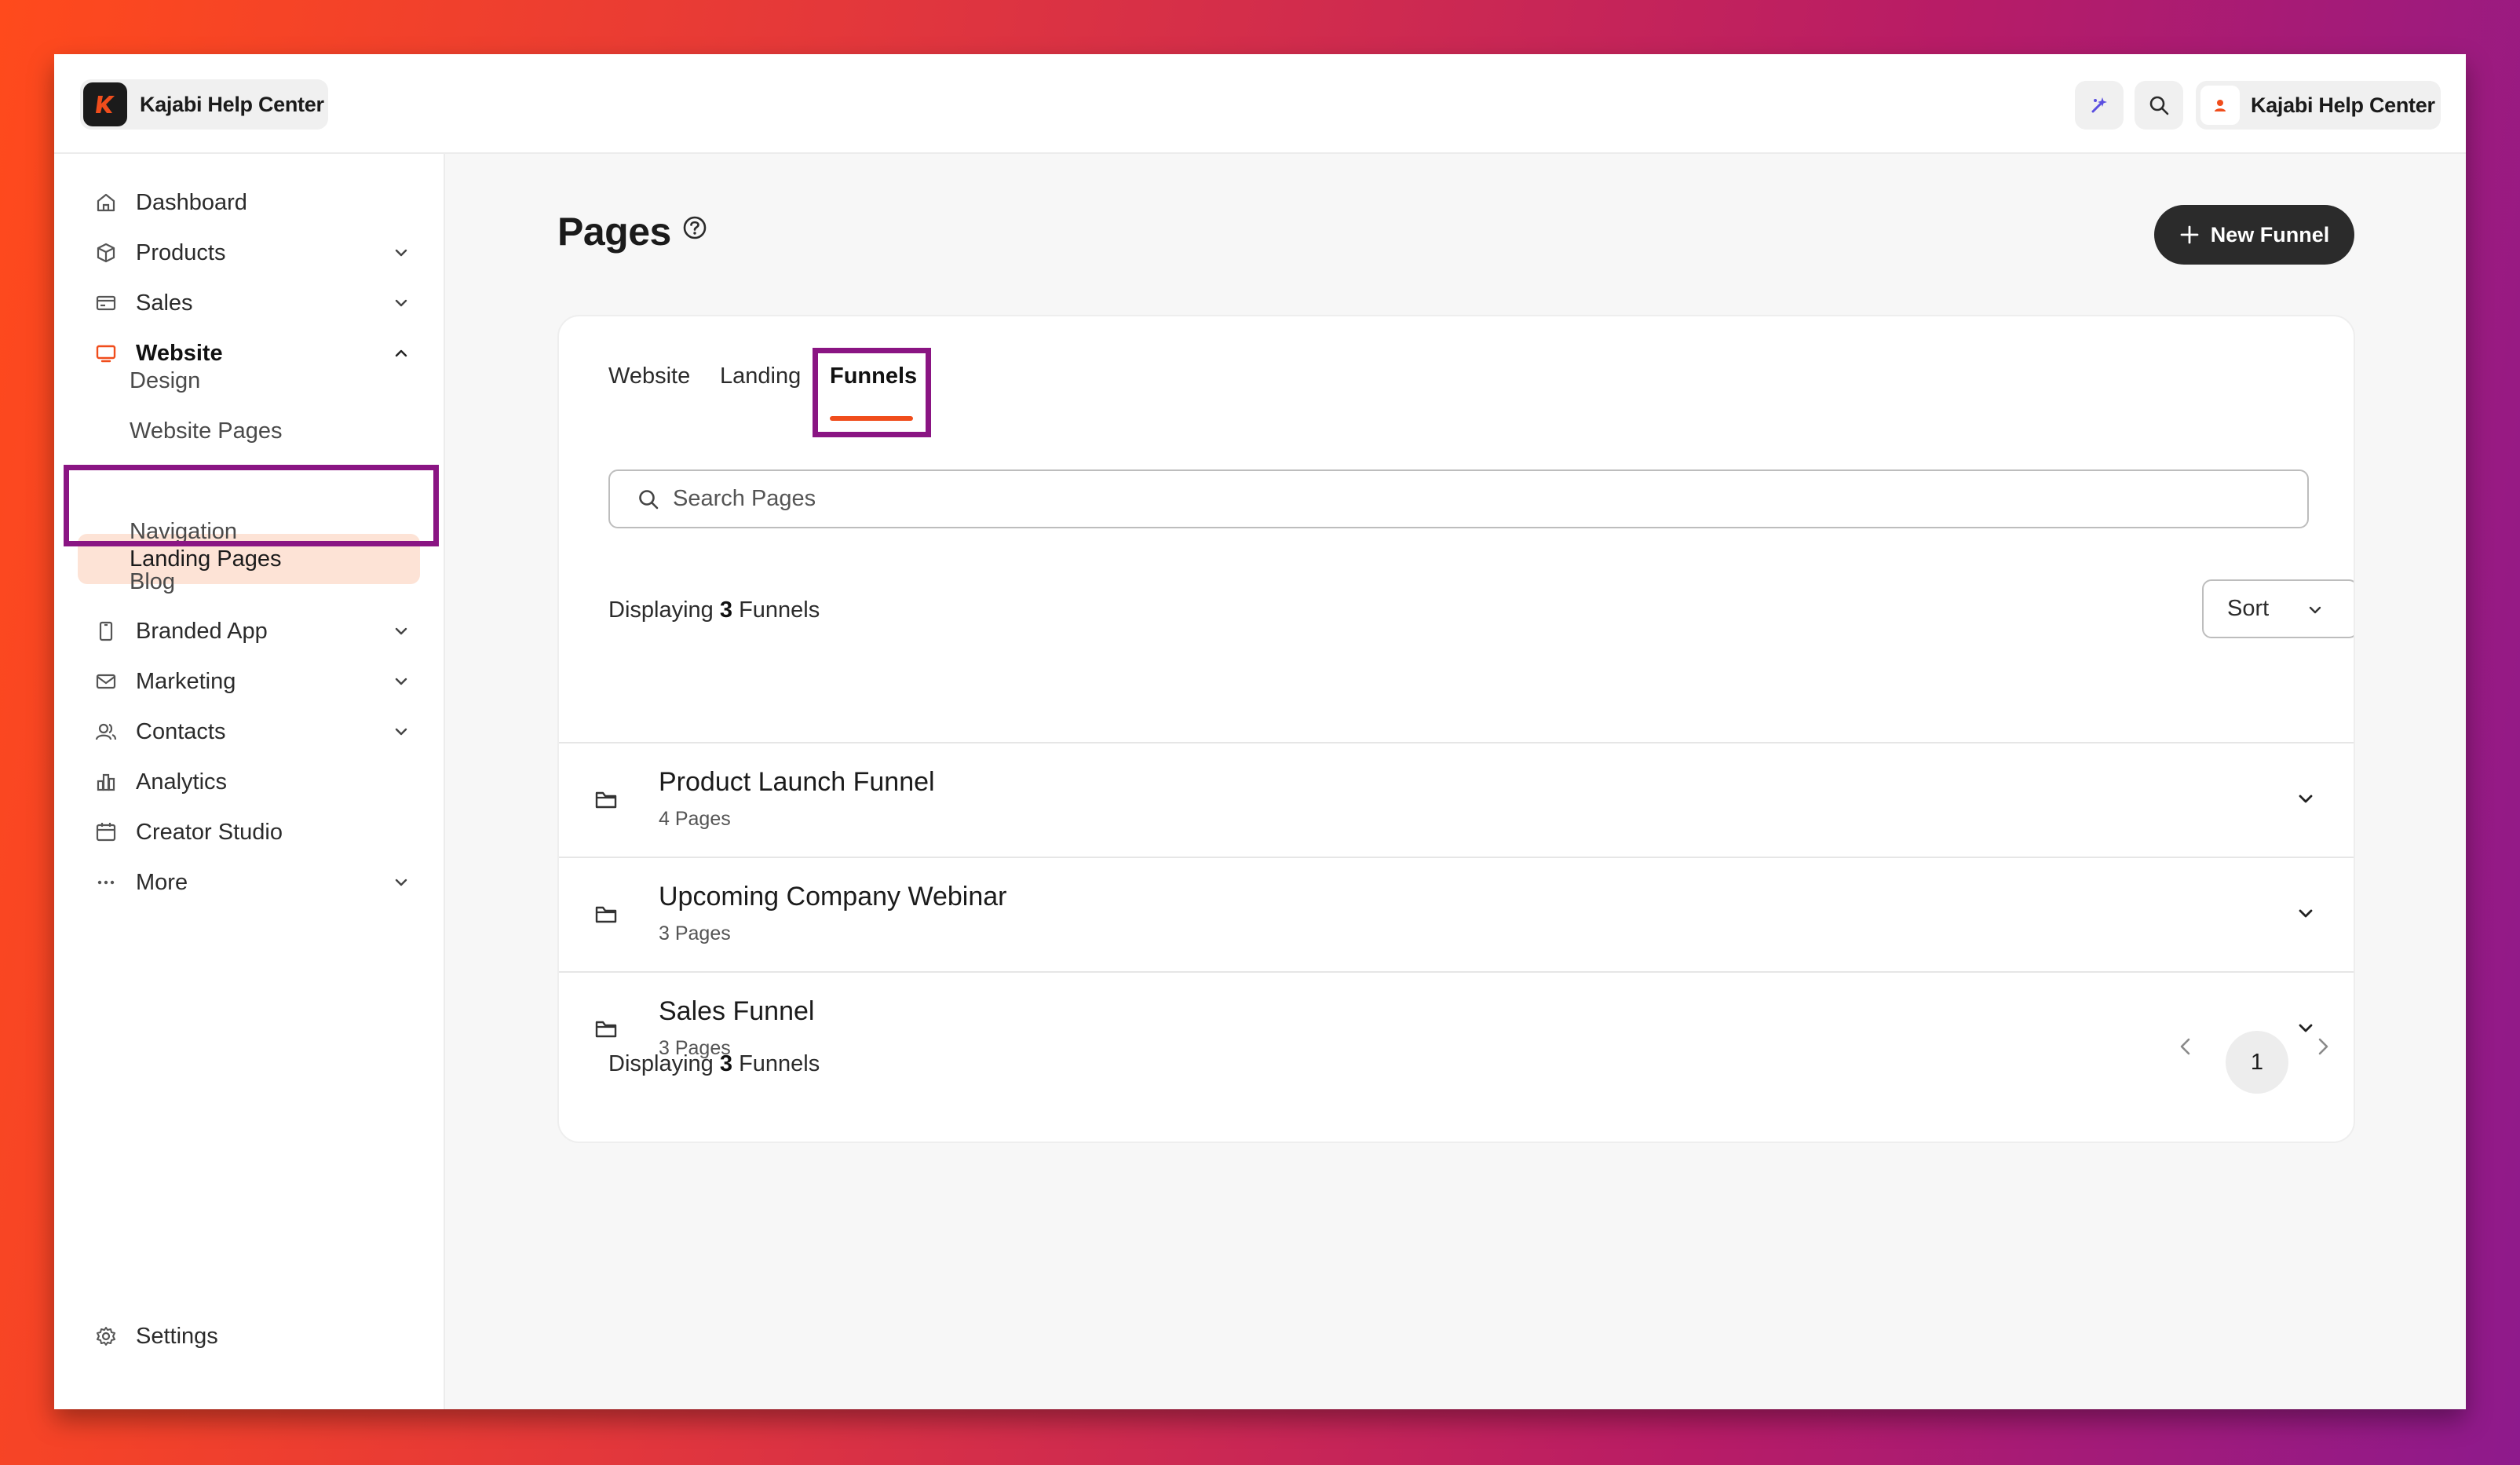  Describe the element at coordinates (106, 832) in the screenshot. I see `calendar-icon` at that location.